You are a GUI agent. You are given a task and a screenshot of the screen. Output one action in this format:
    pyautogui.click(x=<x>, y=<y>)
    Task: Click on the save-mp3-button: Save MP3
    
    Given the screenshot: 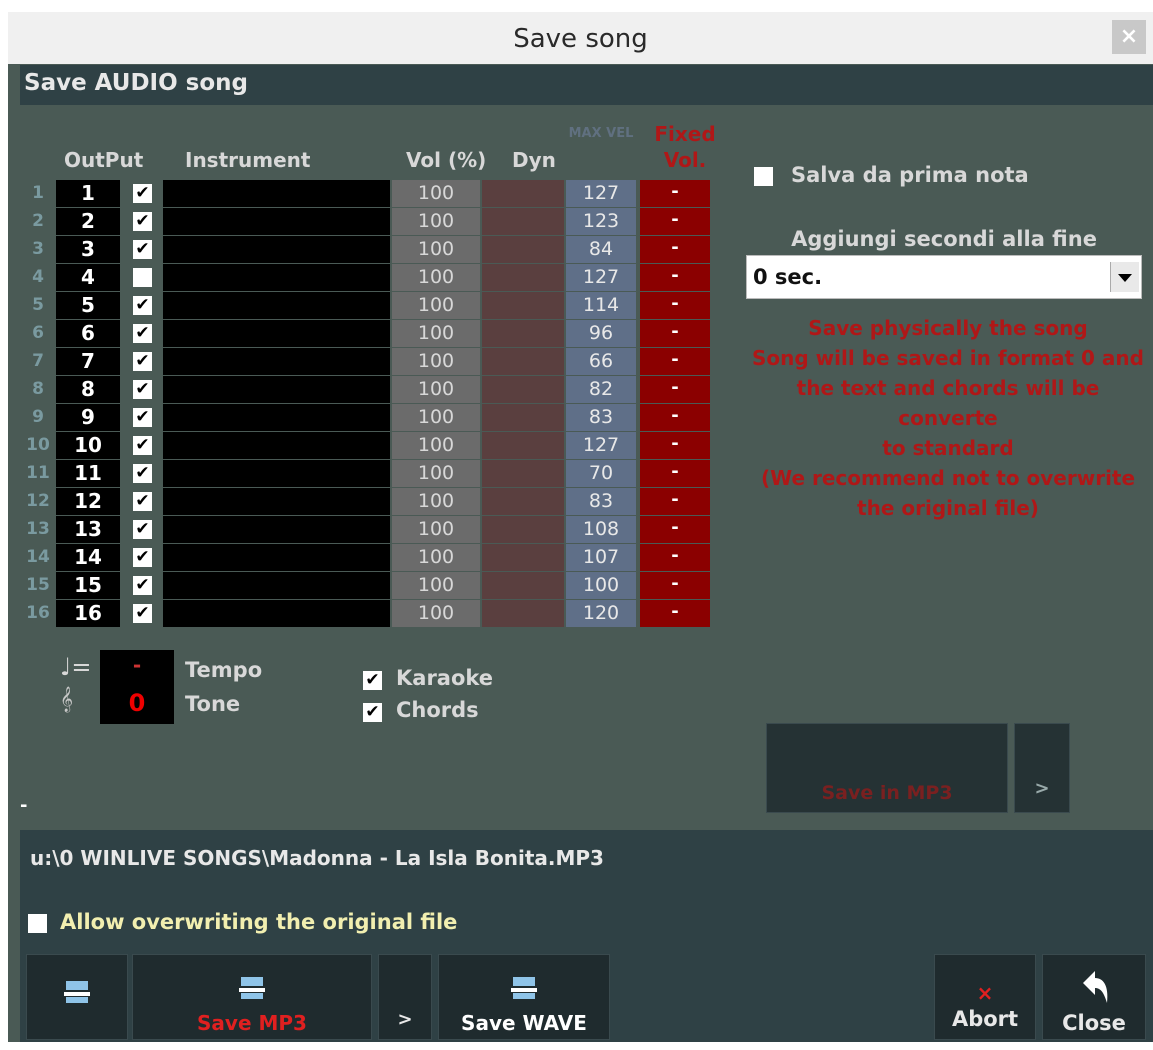 What is the action you would take?
    pyautogui.click(x=252, y=997)
    